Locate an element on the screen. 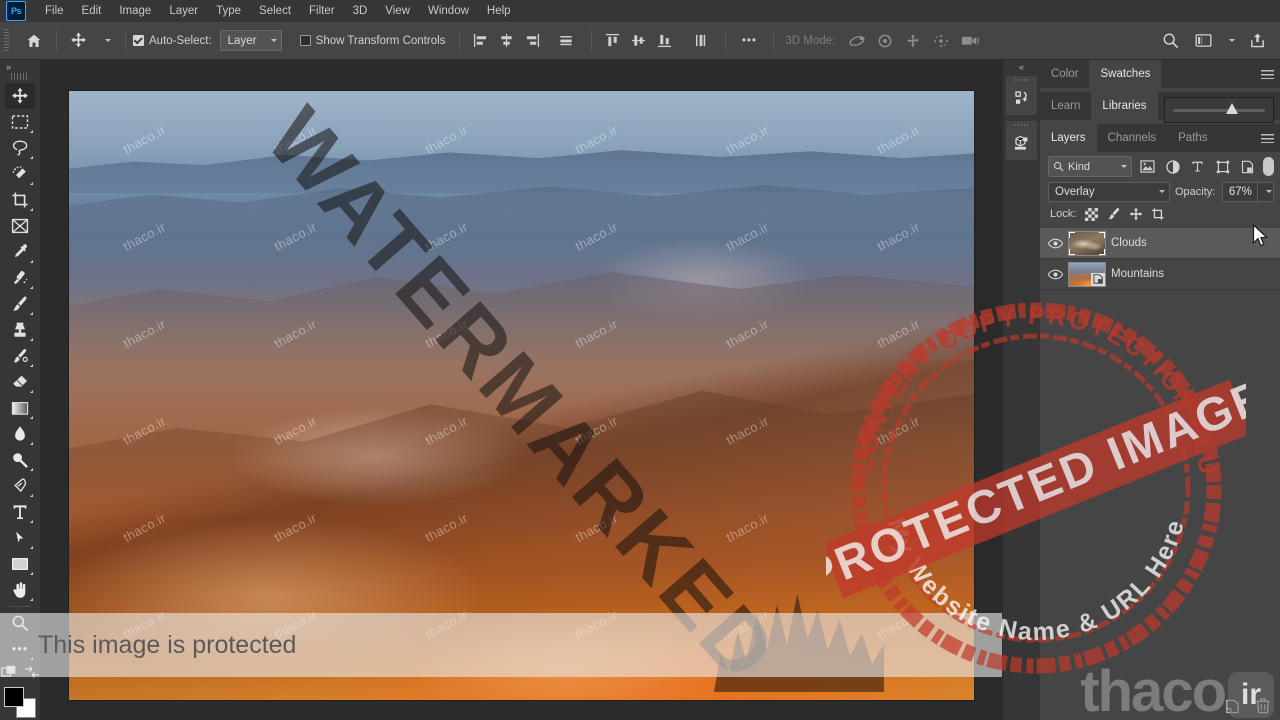 The width and height of the screenshot is (1280, 720). menu-item-image: Image is located at coordinates (135, 11).